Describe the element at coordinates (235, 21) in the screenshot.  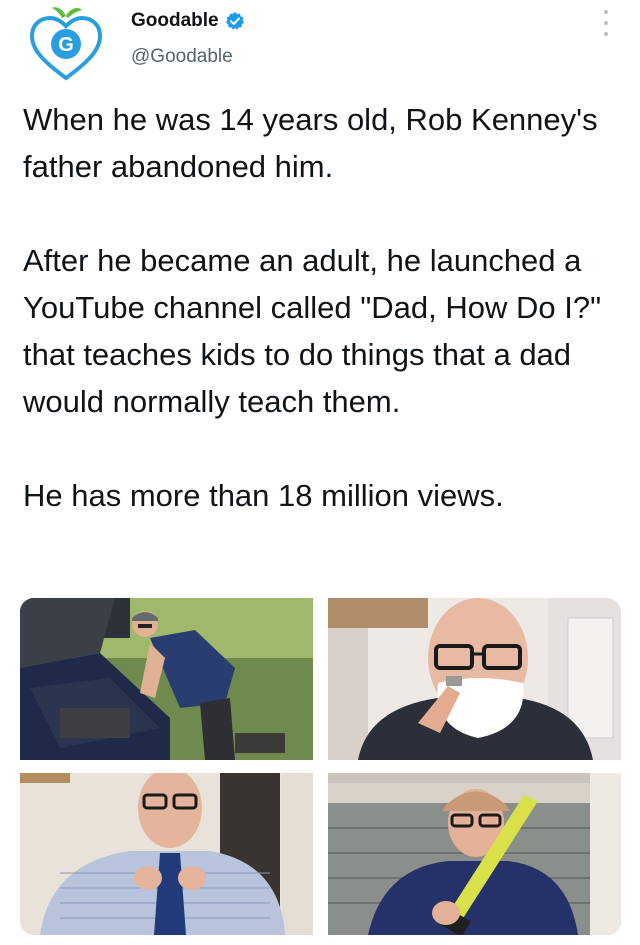
I see `verified-badge-icon` at that location.